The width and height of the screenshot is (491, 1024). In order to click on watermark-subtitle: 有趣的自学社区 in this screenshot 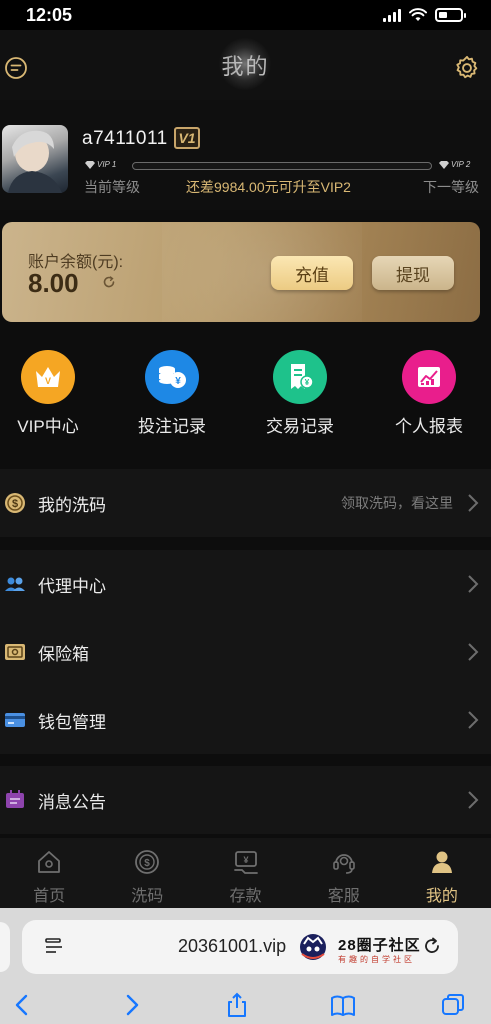, I will do `click(376, 959)`.